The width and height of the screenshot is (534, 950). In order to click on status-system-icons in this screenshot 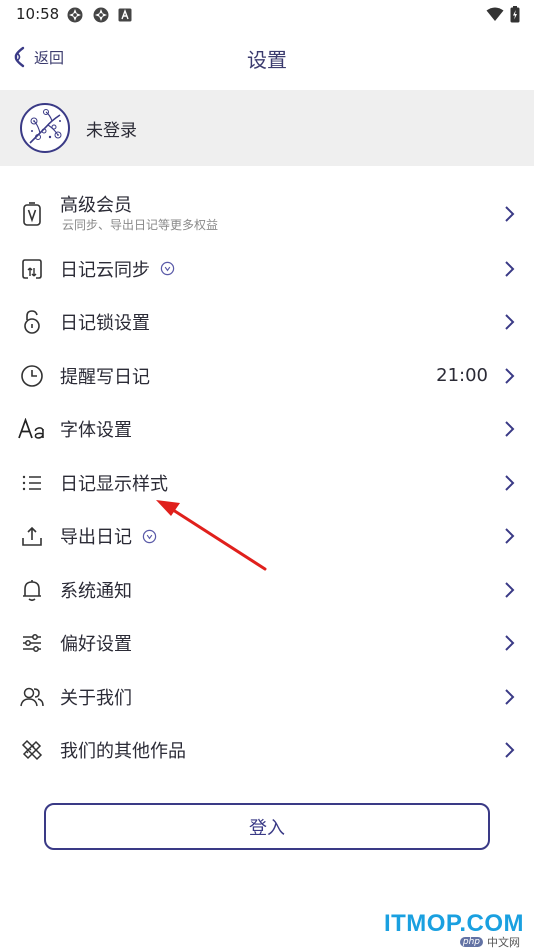, I will do `click(503, 14)`.